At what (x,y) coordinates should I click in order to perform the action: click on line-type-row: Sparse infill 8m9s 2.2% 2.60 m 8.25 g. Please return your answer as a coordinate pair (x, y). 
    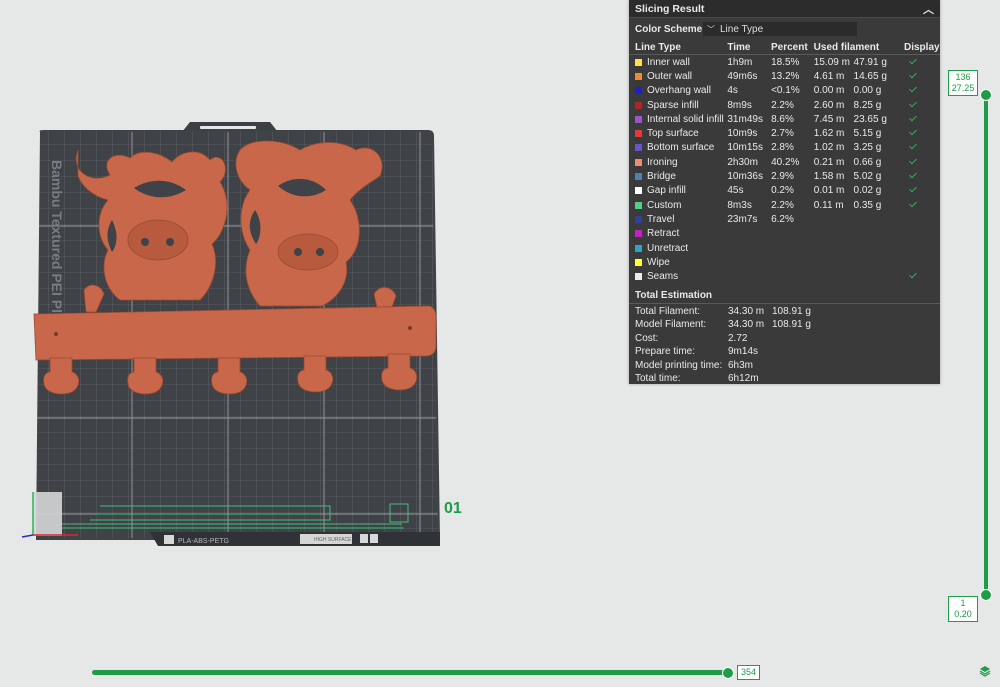
    Looking at the image, I should click on (784, 105).